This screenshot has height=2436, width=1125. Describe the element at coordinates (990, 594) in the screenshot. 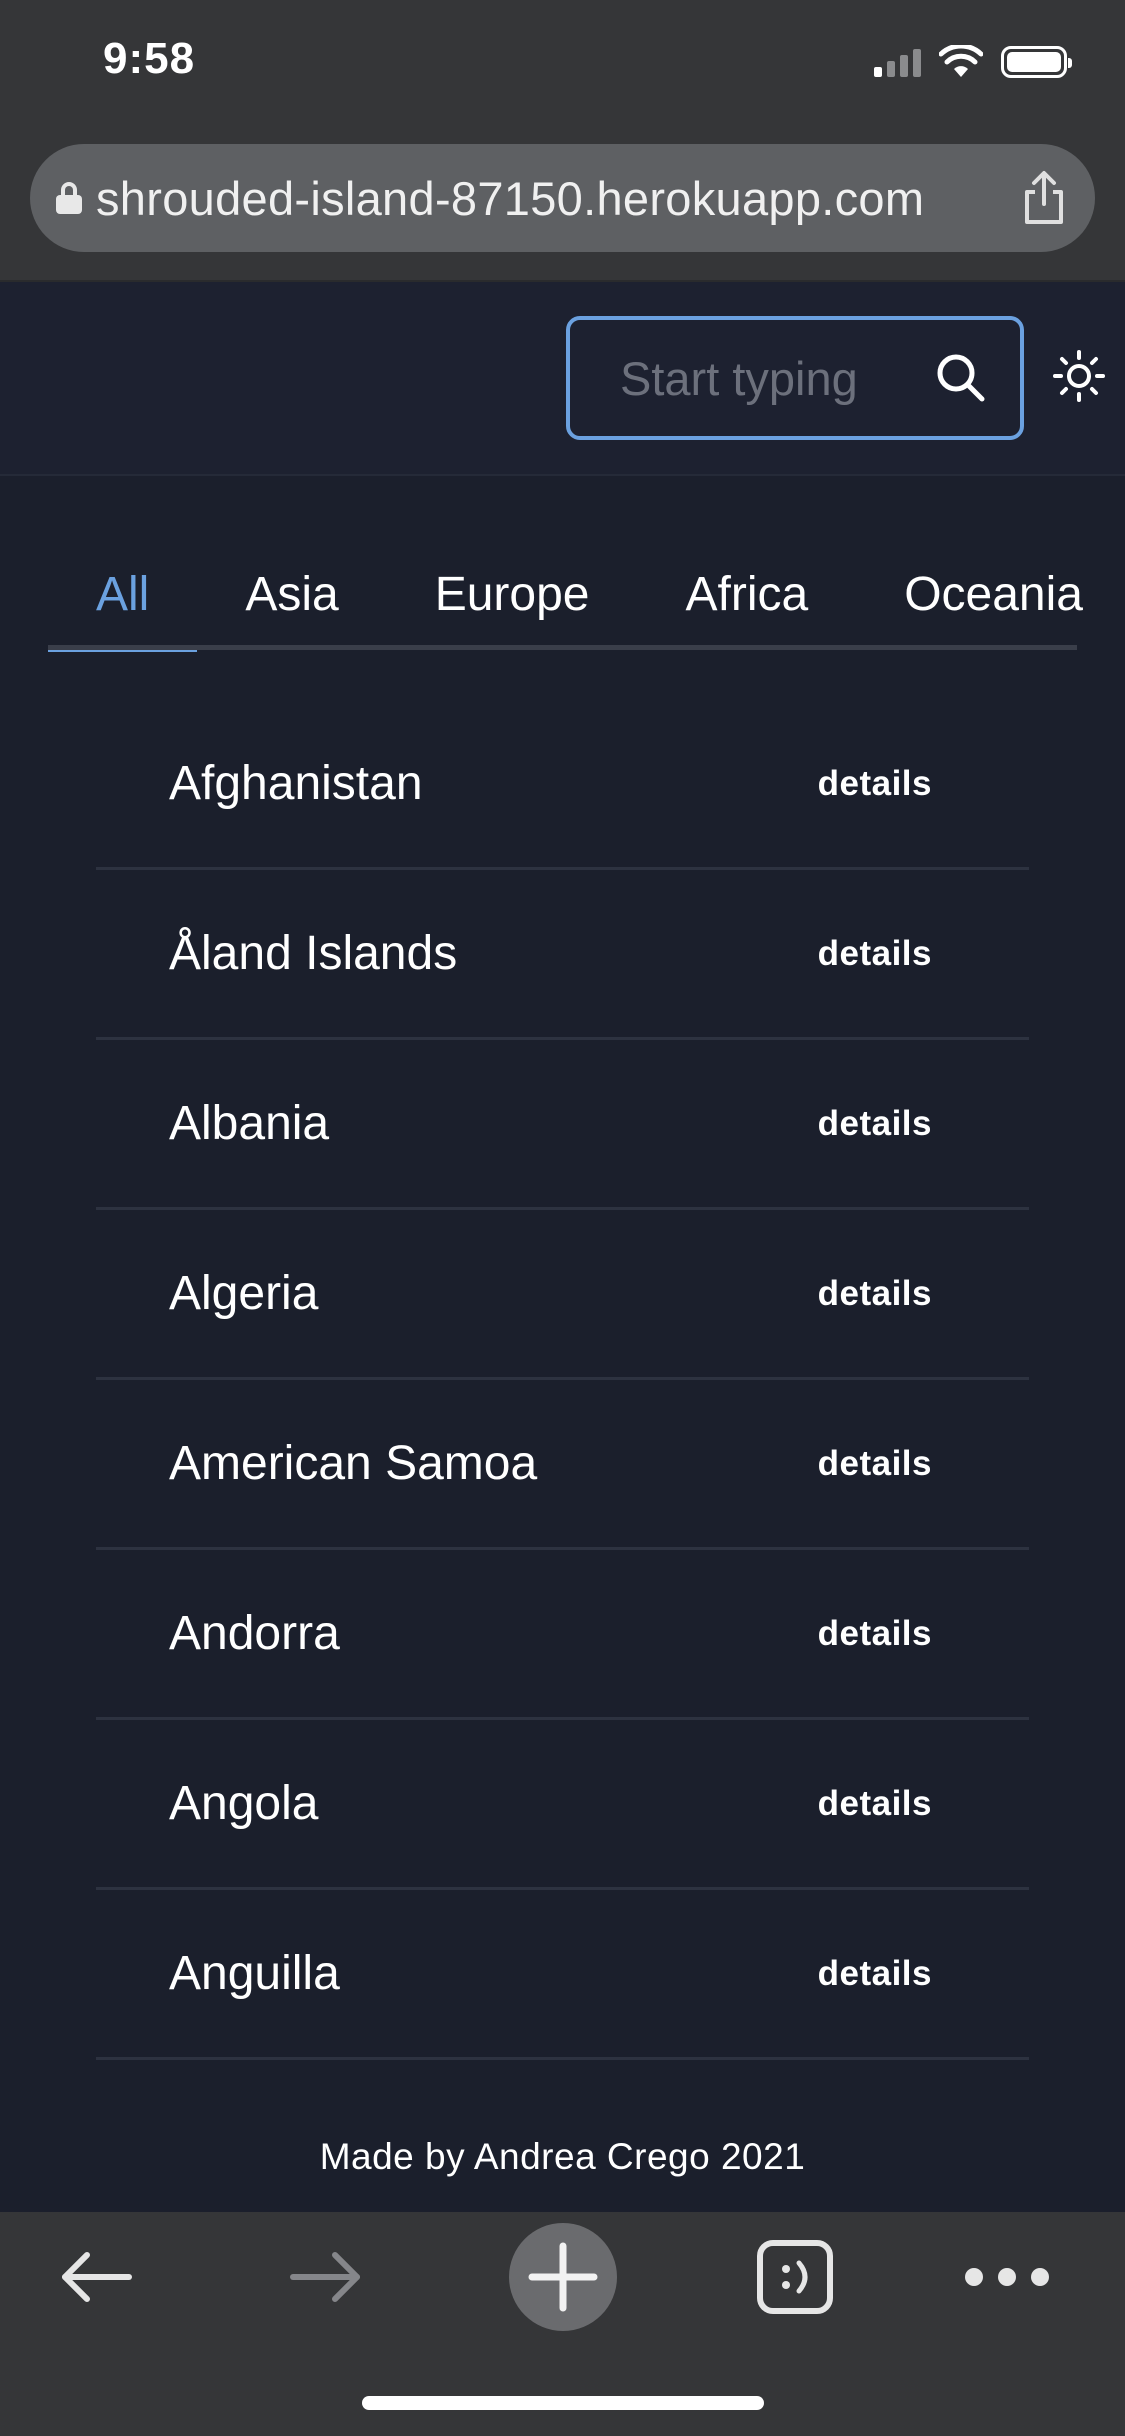

I see `tab-oceania: Oceania` at that location.